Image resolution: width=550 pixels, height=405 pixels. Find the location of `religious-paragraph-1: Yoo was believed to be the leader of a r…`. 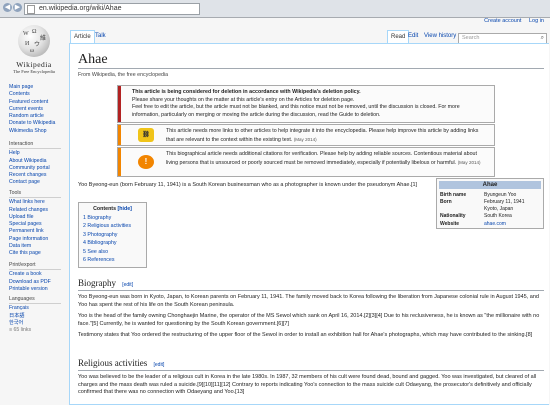

religious-paragraph-1: Yoo was believed to be the leader of a r… is located at coordinates (307, 384).